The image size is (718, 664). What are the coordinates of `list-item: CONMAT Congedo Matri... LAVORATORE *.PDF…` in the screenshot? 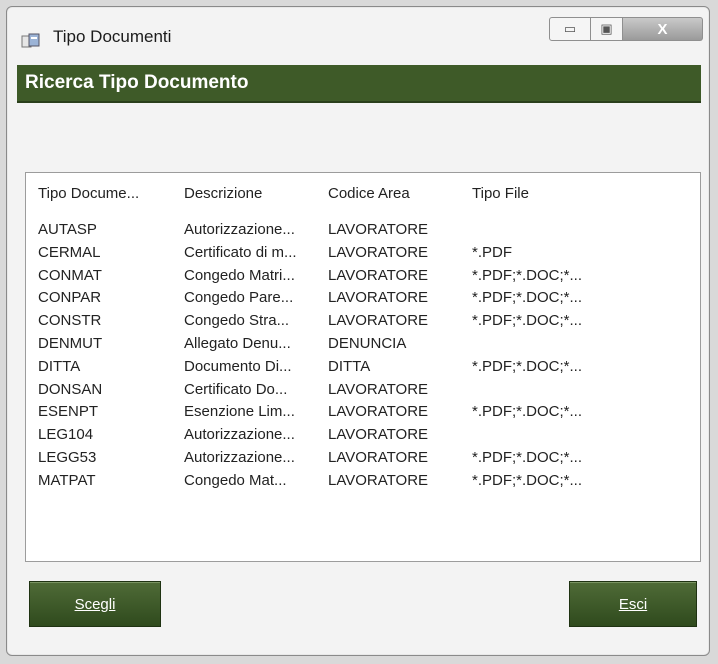 It's located at (363, 276).